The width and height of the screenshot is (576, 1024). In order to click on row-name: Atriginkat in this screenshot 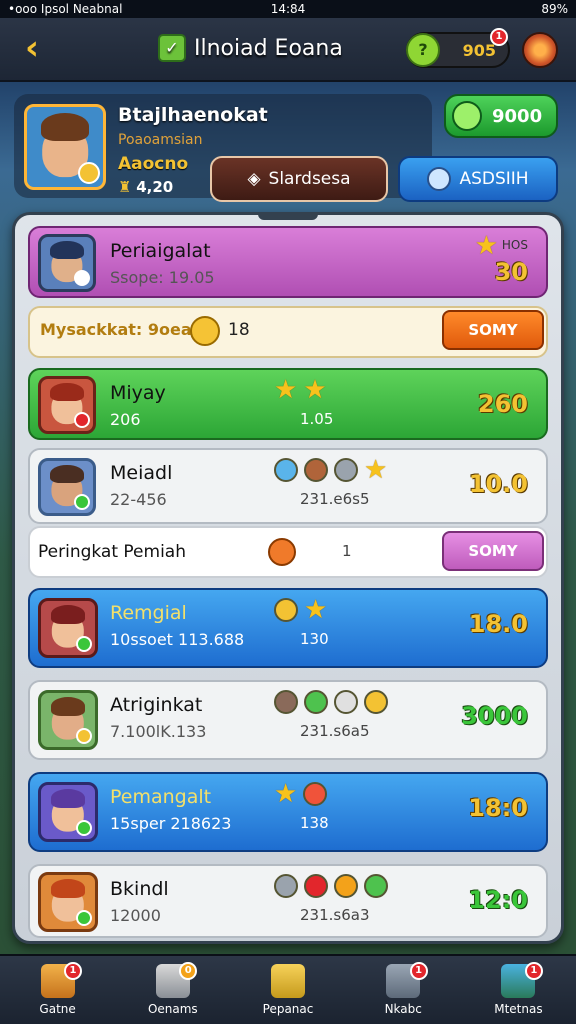, I will do `click(156, 705)`.